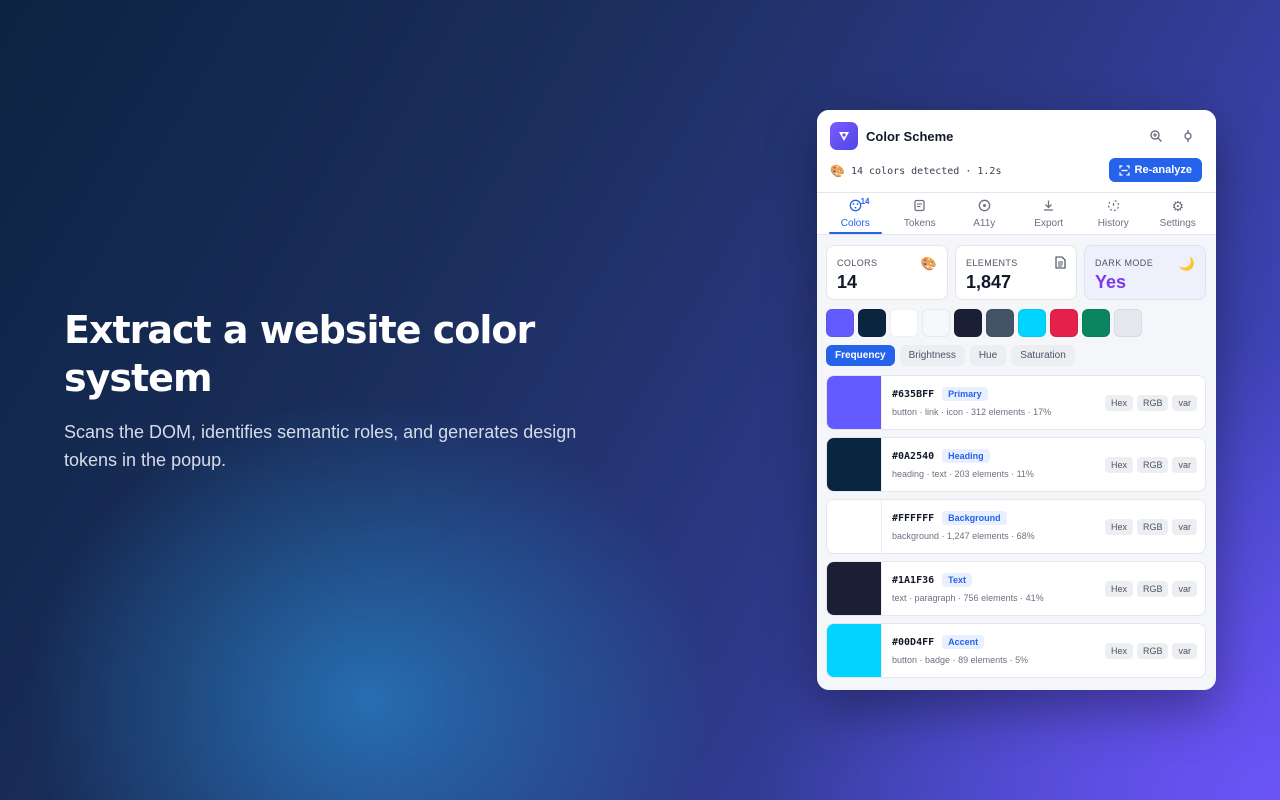 The width and height of the screenshot is (1280, 800). I want to click on tab-label: Export, so click(1049, 223).